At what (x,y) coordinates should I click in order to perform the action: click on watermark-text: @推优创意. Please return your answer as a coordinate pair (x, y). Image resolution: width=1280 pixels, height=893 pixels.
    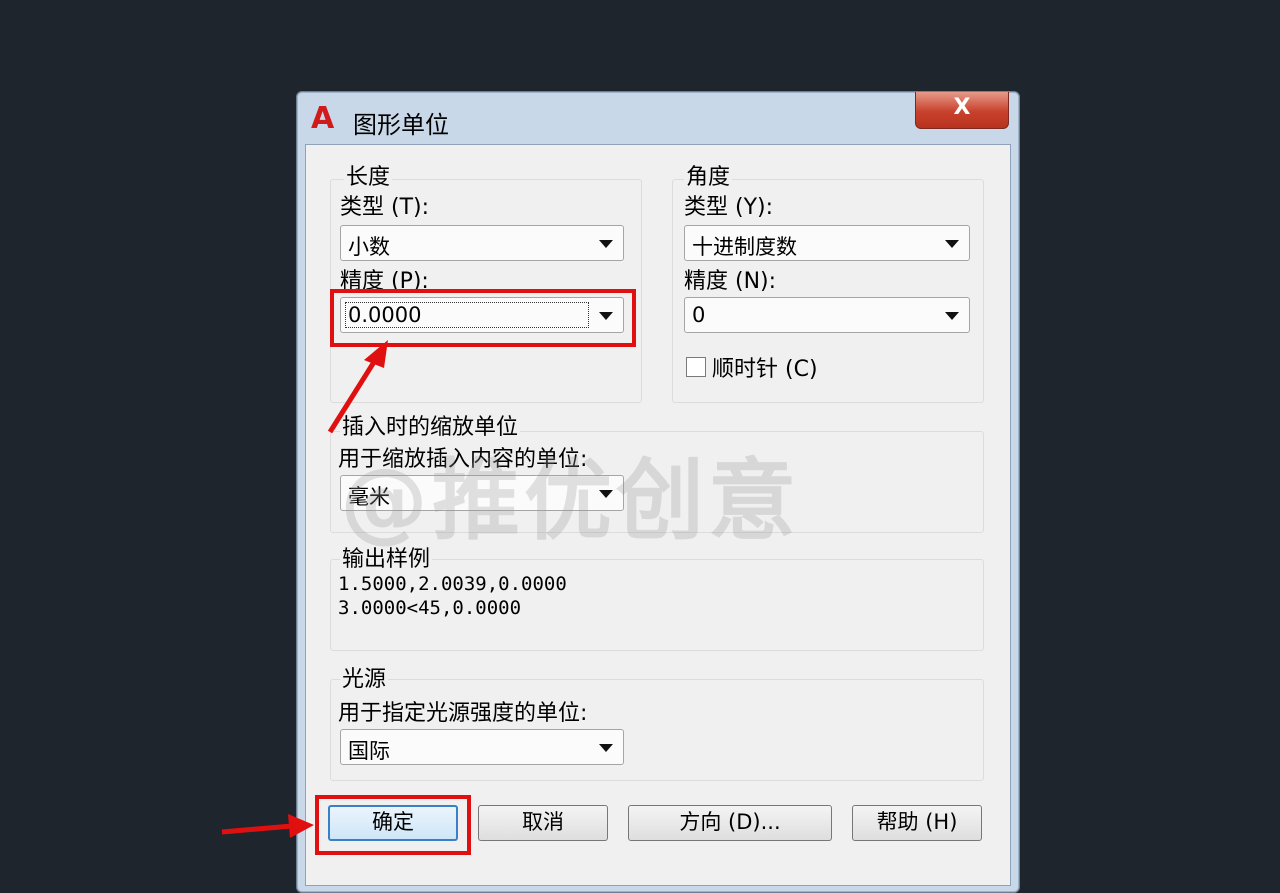
    Looking at the image, I should click on (570, 500).